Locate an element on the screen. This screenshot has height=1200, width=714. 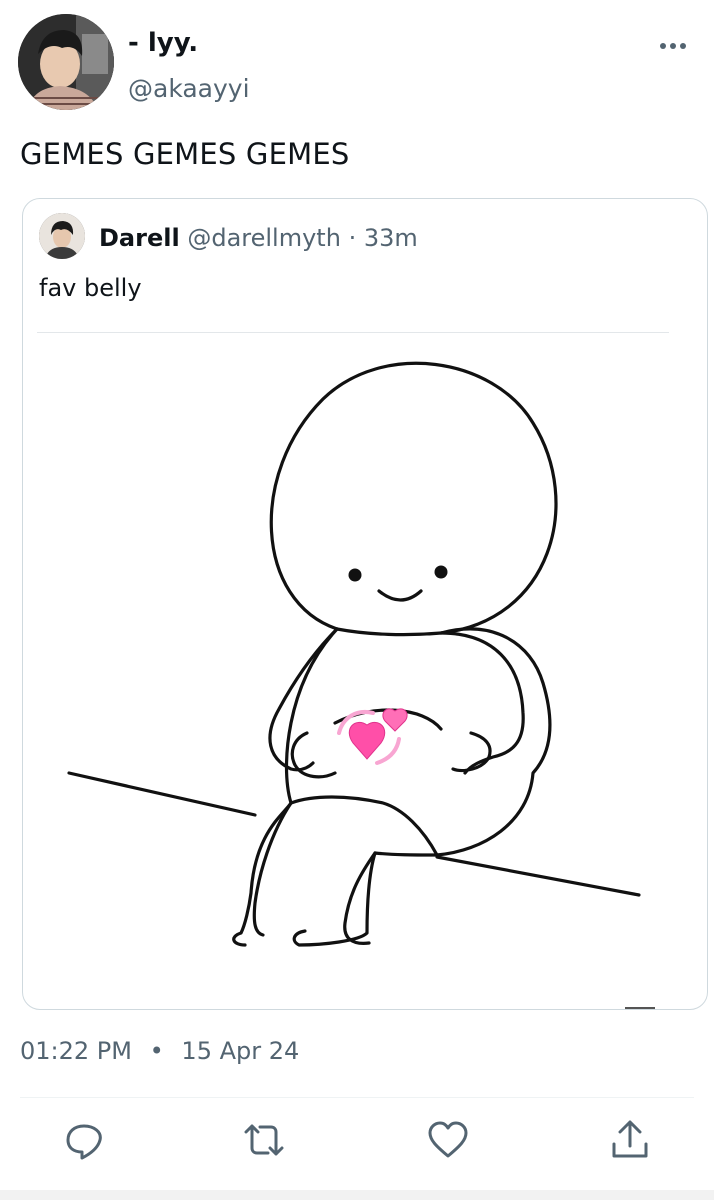
share-button is located at coordinates (630, 1140).